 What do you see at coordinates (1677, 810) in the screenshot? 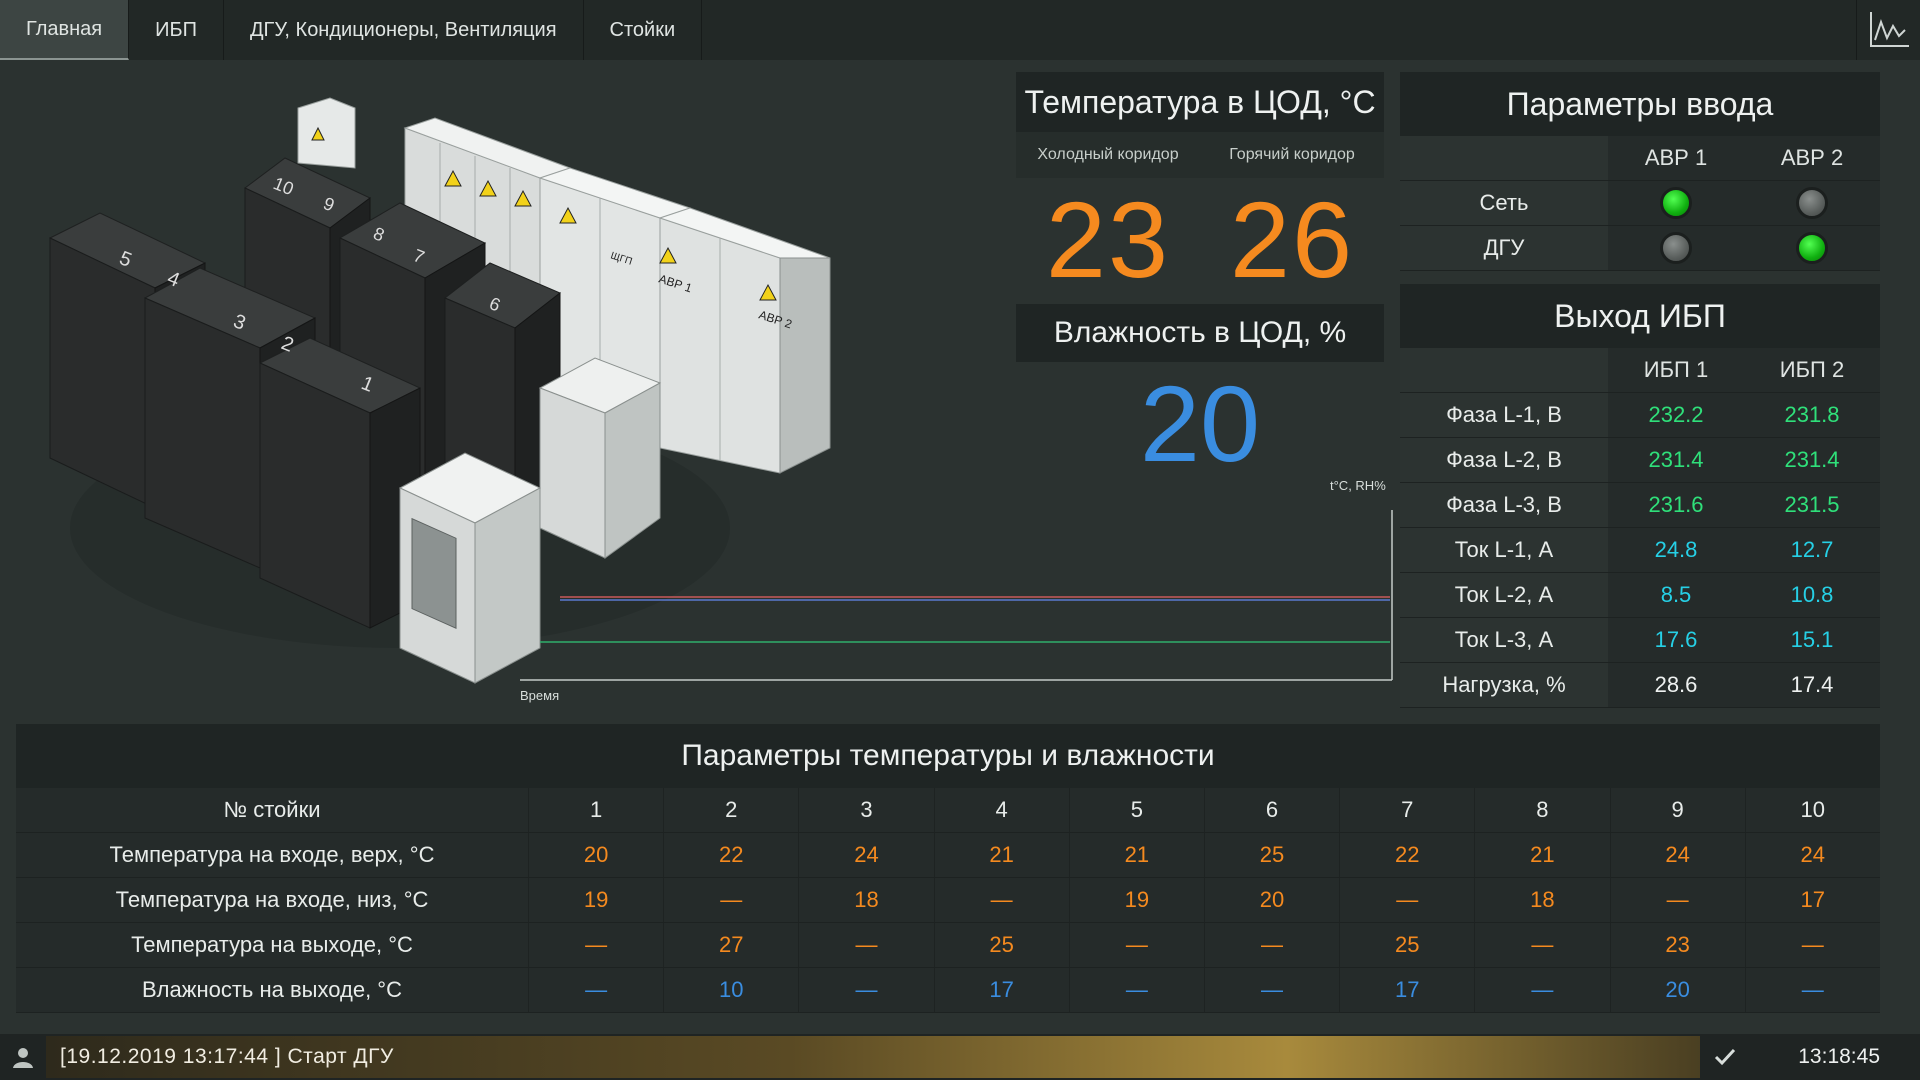
I see `rack-number: 9` at bounding box center [1677, 810].